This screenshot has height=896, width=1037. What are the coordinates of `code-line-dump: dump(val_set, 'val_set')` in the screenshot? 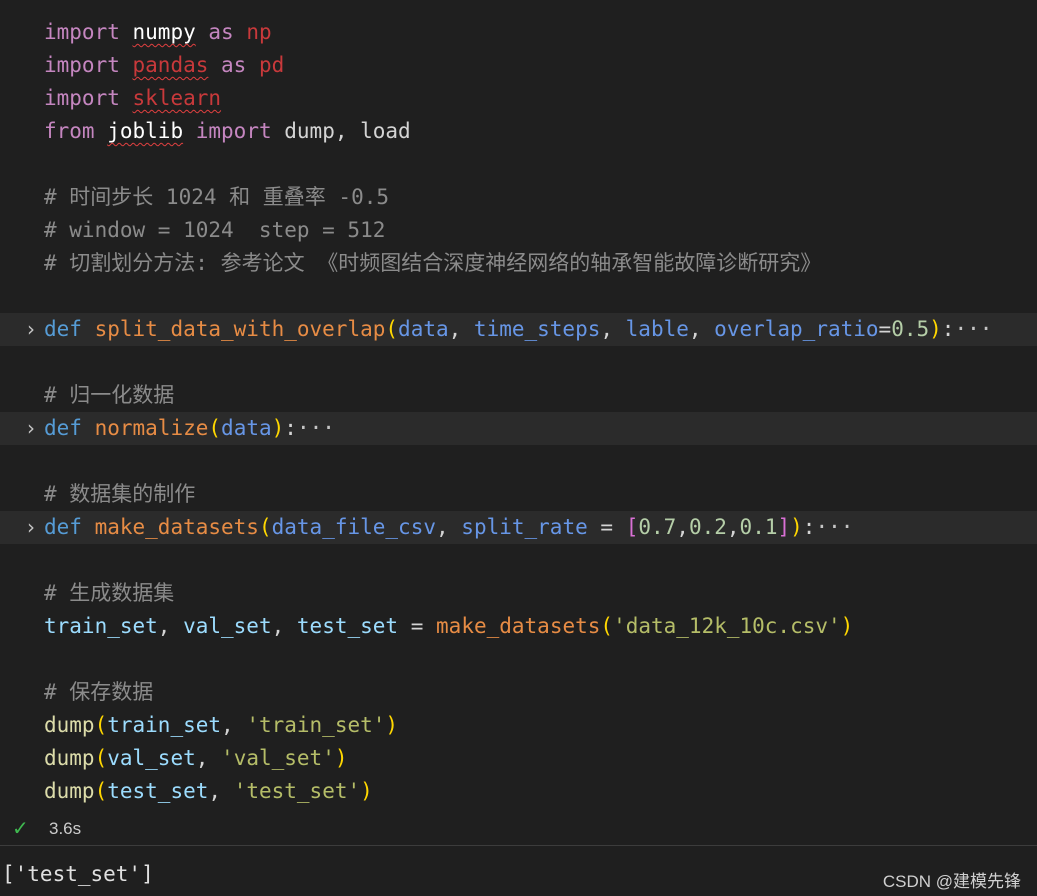 It's located at (518, 758).